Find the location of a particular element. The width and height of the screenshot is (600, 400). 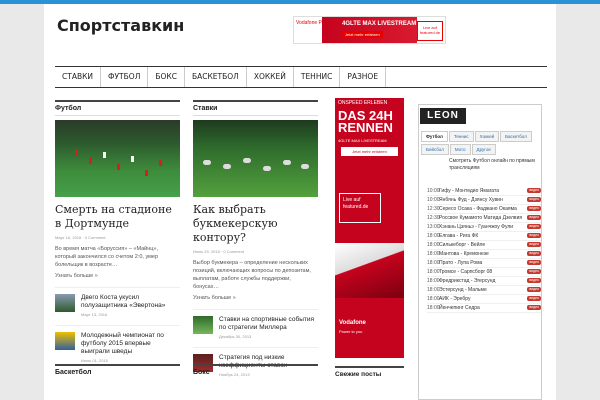

nav-item-tennis: Теннис is located at coordinates (317, 77).